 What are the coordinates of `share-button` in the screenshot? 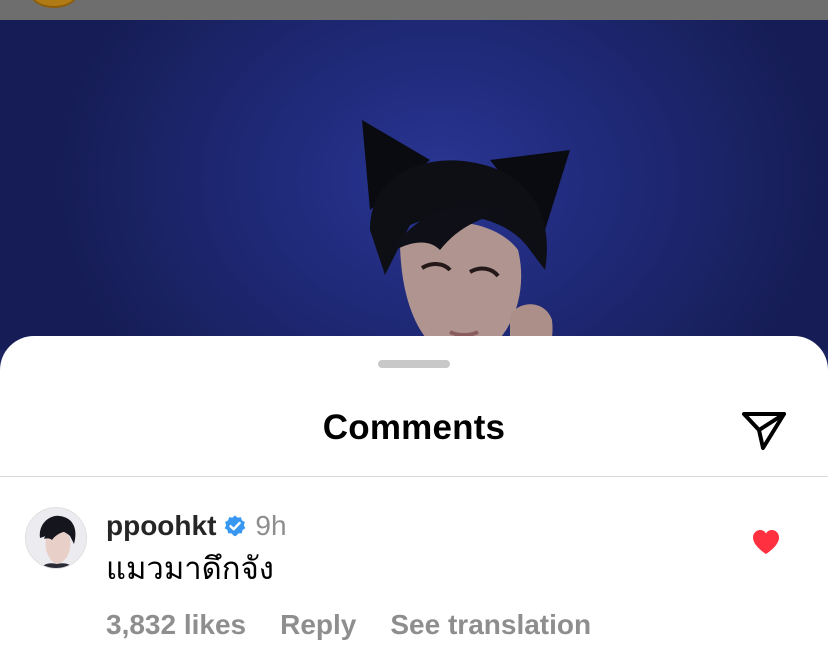 It's located at (764, 431).